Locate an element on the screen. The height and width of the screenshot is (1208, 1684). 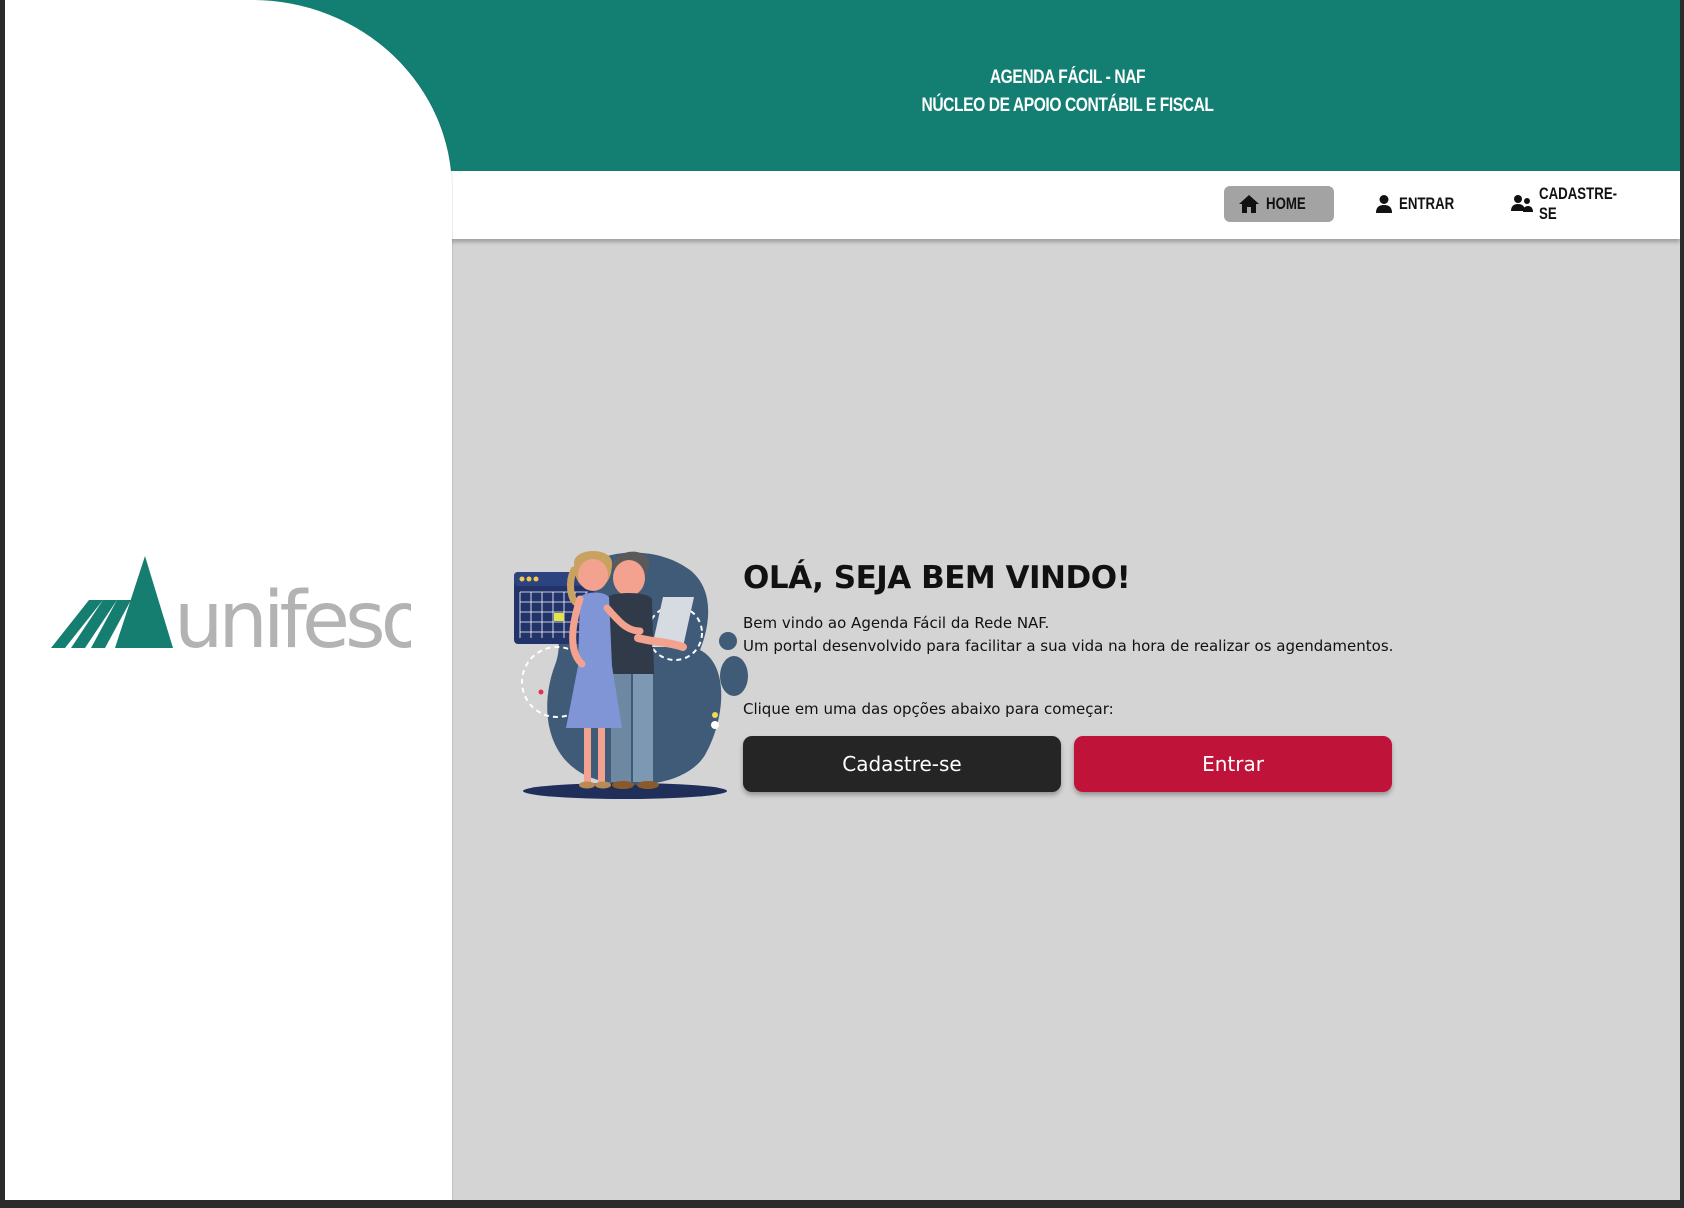
nav-home: HOME is located at coordinates (1279, 204).